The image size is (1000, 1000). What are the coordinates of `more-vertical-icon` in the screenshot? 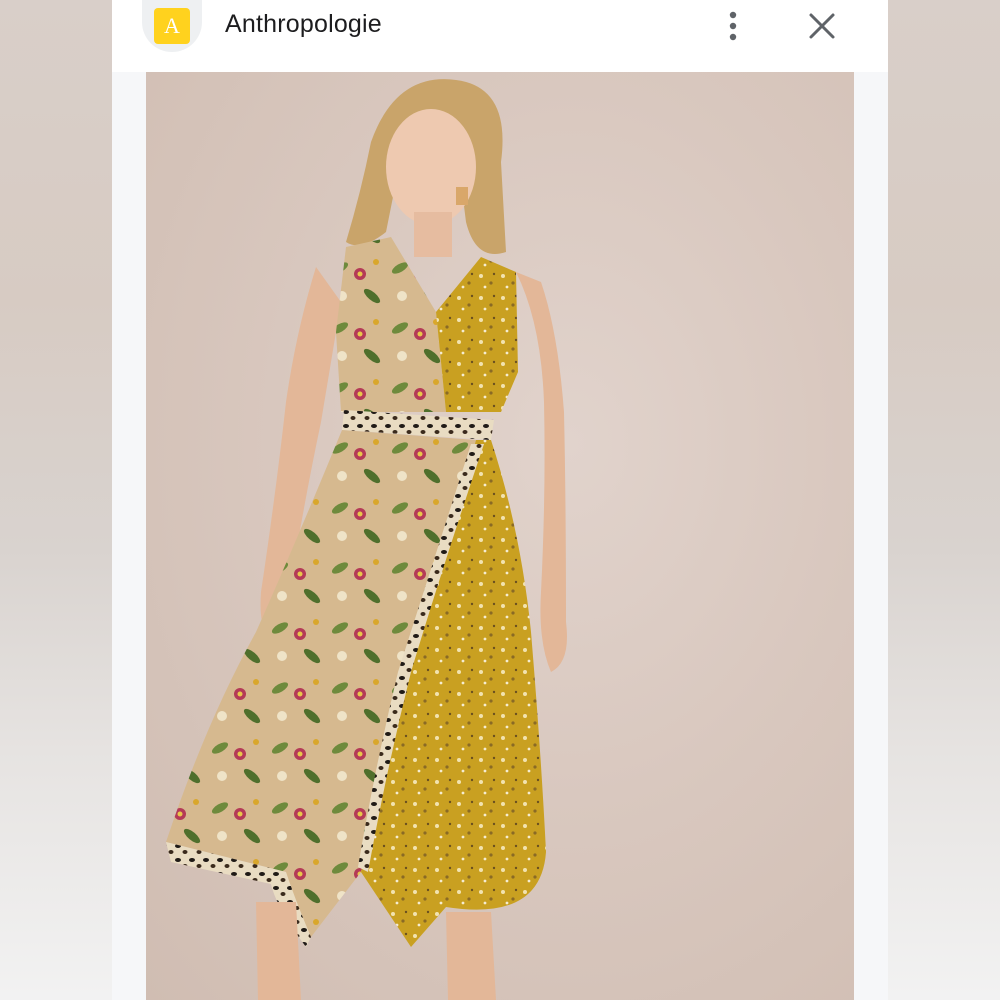 It's located at (733, 26).